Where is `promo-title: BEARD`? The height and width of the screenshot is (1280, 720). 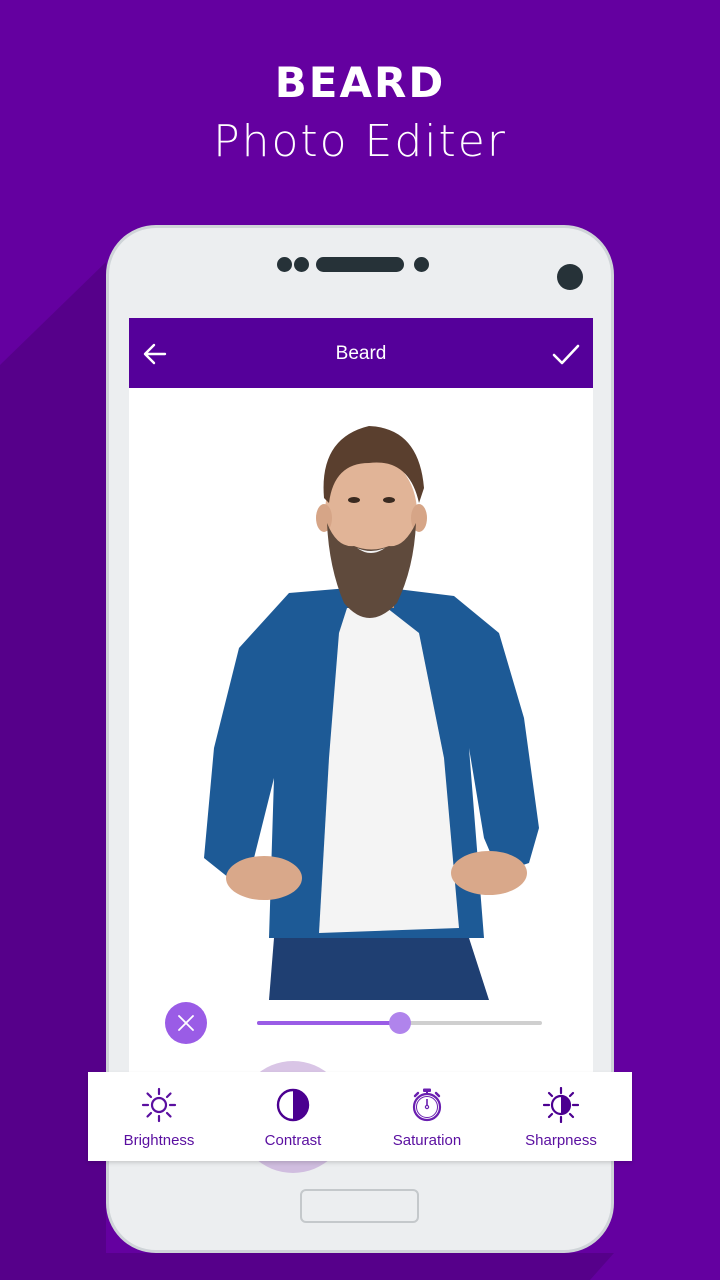 promo-title: BEARD is located at coordinates (360, 82).